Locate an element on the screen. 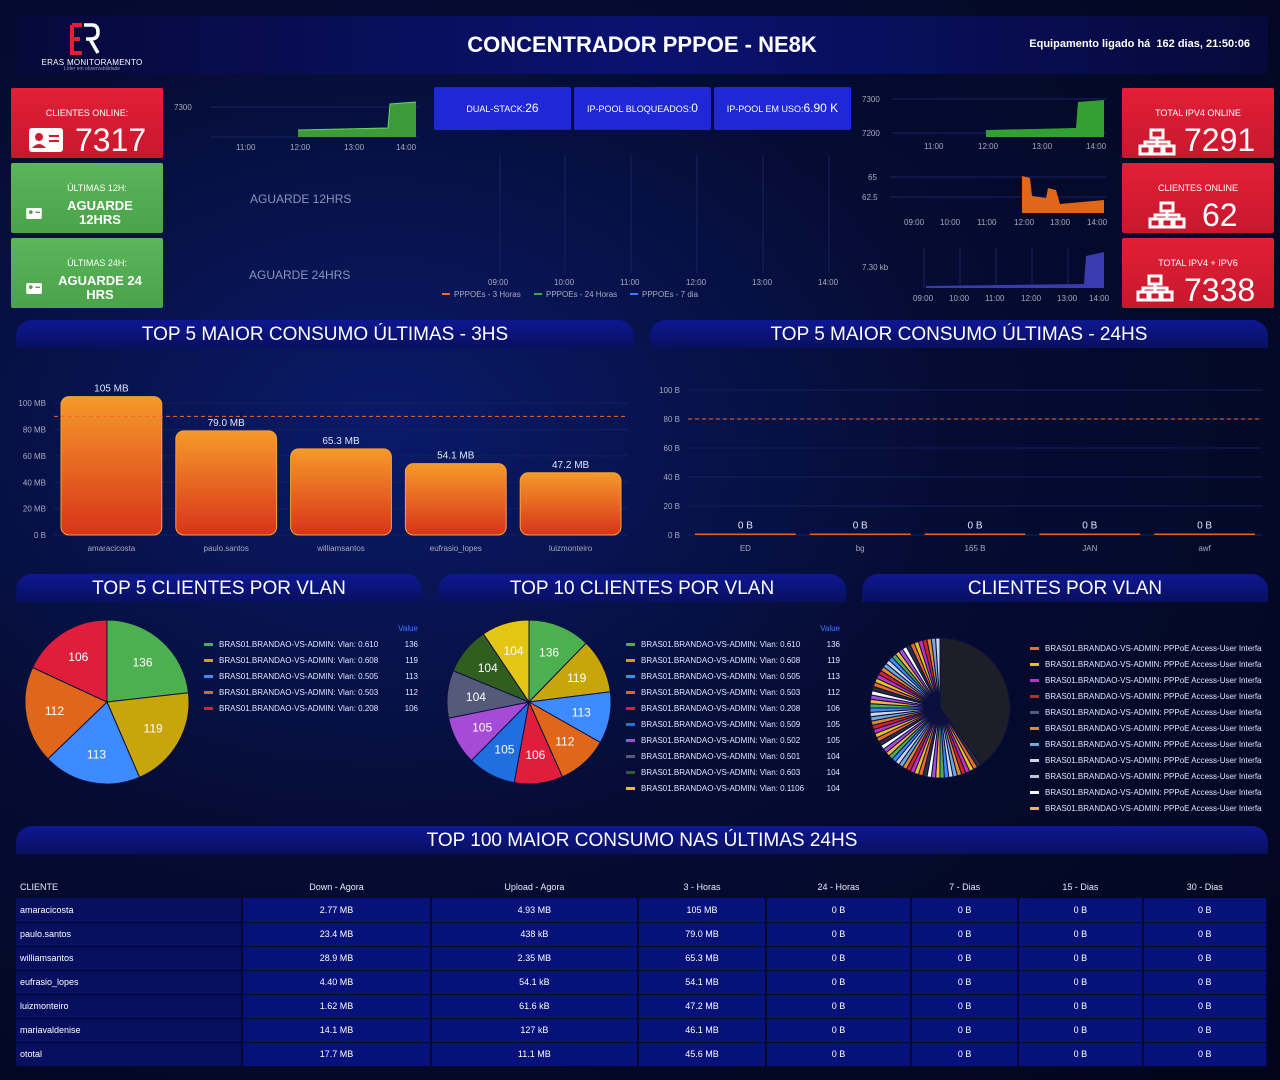 The height and width of the screenshot is (1080, 1280). legend-row: BRAS01.BRANDAO-VS-ADMIN: Vlan: 0.501 104 is located at coordinates (733, 756).